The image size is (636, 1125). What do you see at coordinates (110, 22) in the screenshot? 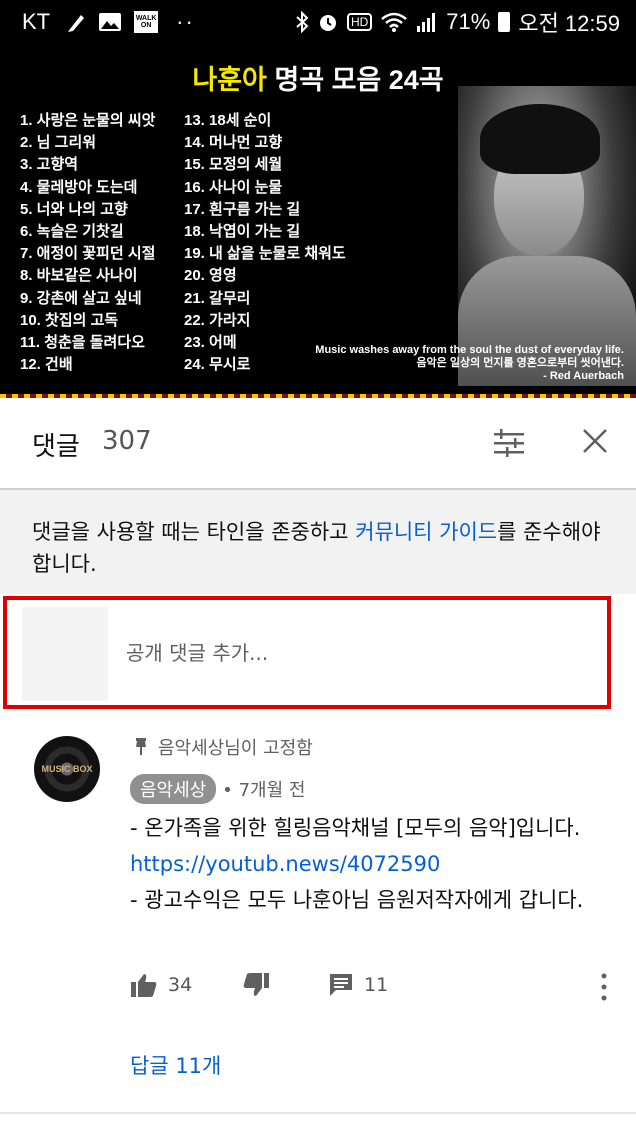
I see `image-icon` at bounding box center [110, 22].